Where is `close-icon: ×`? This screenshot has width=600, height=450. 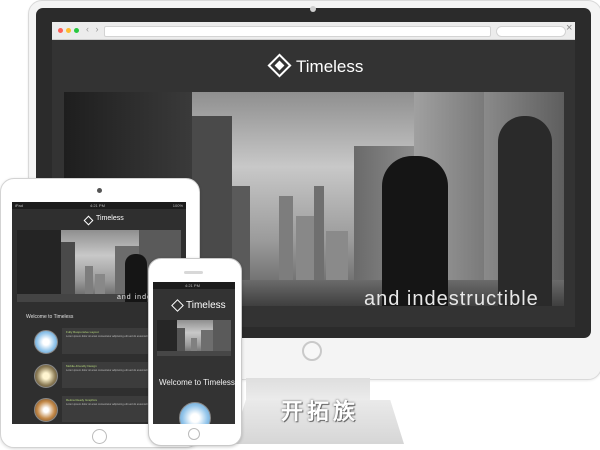
close-icon: × is located at coordinates (569, 28).